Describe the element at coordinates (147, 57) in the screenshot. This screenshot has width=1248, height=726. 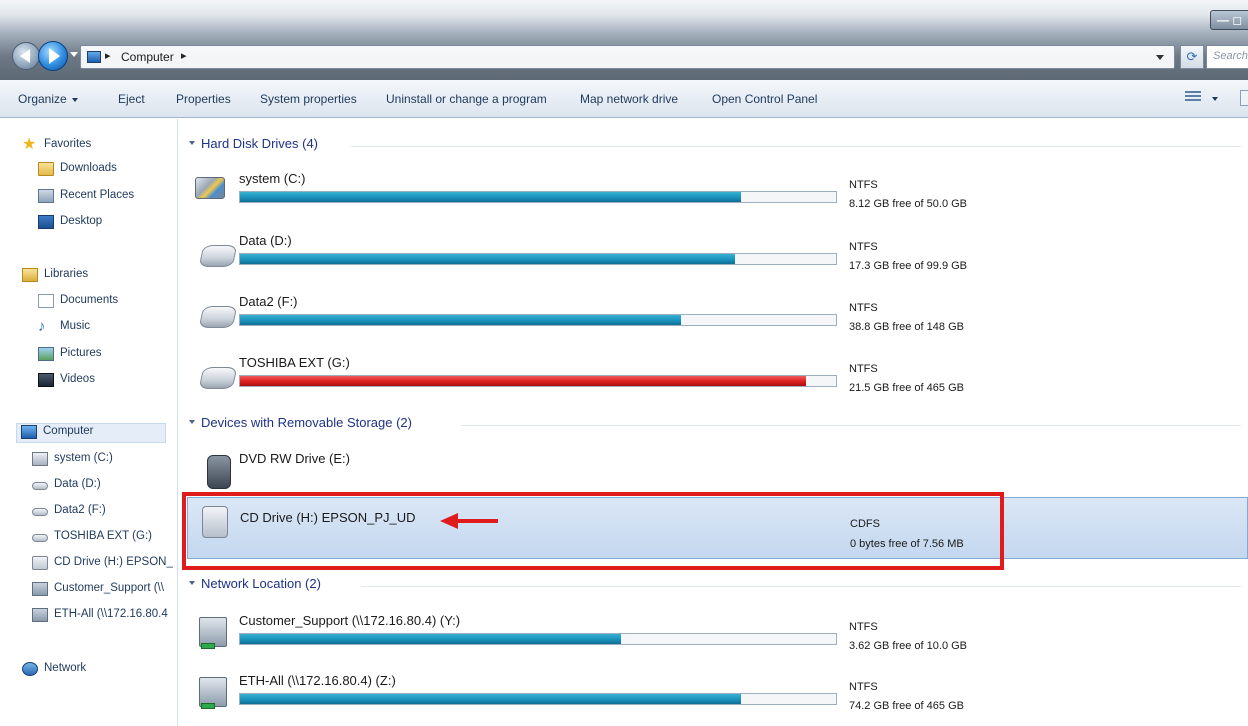
I see `breadcrumb-computer: Computer` at that location.